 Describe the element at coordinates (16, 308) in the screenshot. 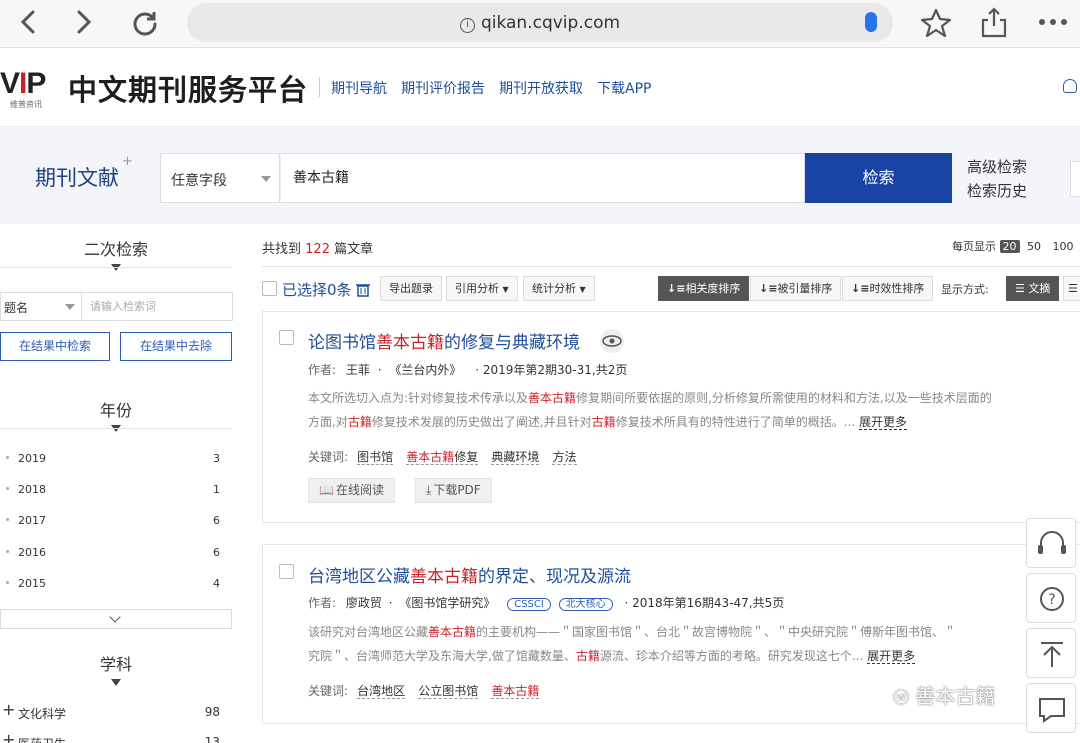

I see `sidebar-field-value: 题名` at that location.